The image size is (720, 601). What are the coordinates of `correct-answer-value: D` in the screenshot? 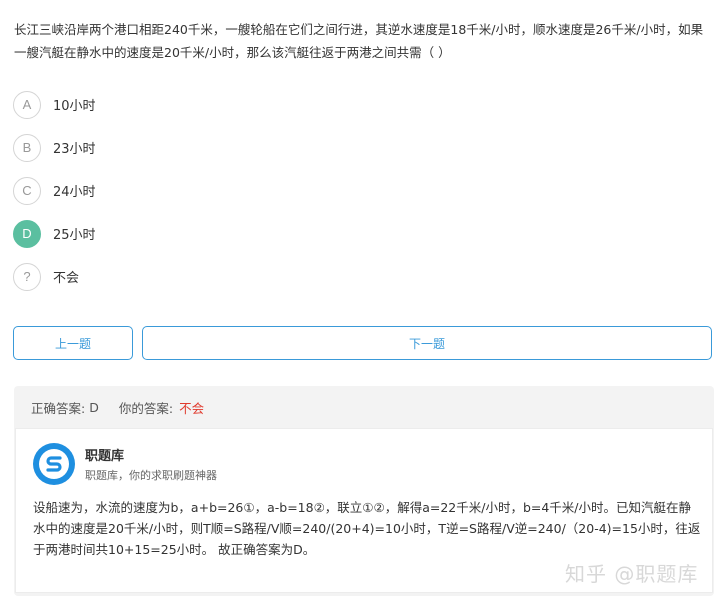 It's located at (94, 407).